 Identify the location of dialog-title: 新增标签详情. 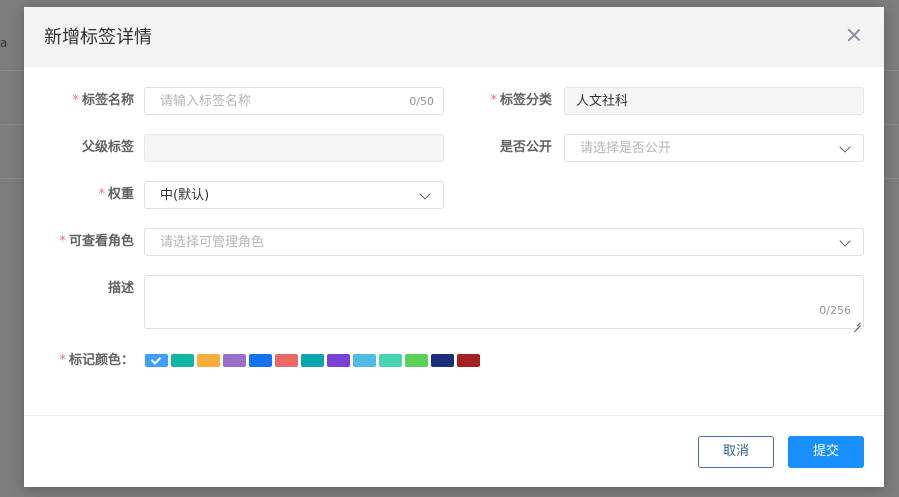
(98, 37).